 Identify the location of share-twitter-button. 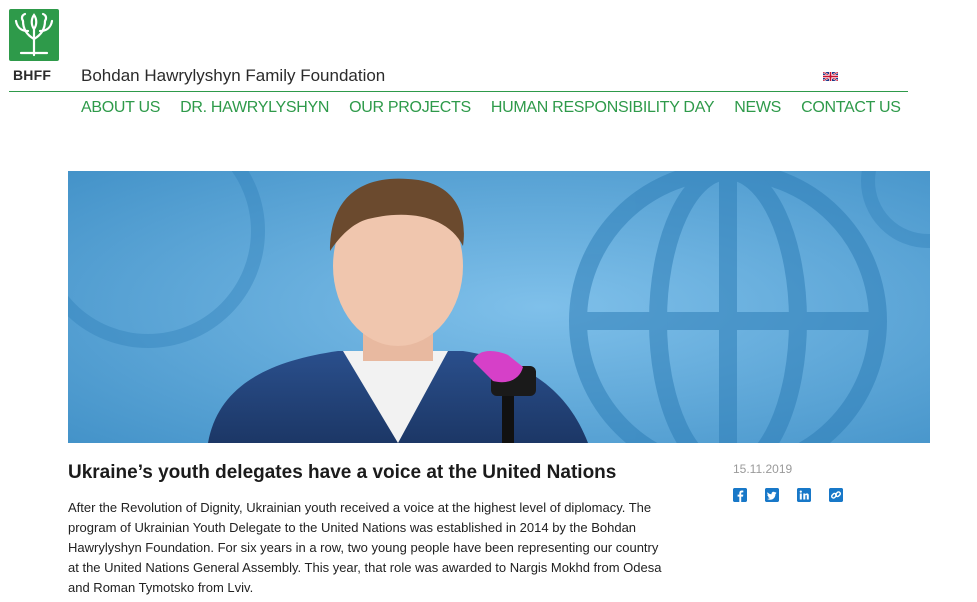
(772, 495).